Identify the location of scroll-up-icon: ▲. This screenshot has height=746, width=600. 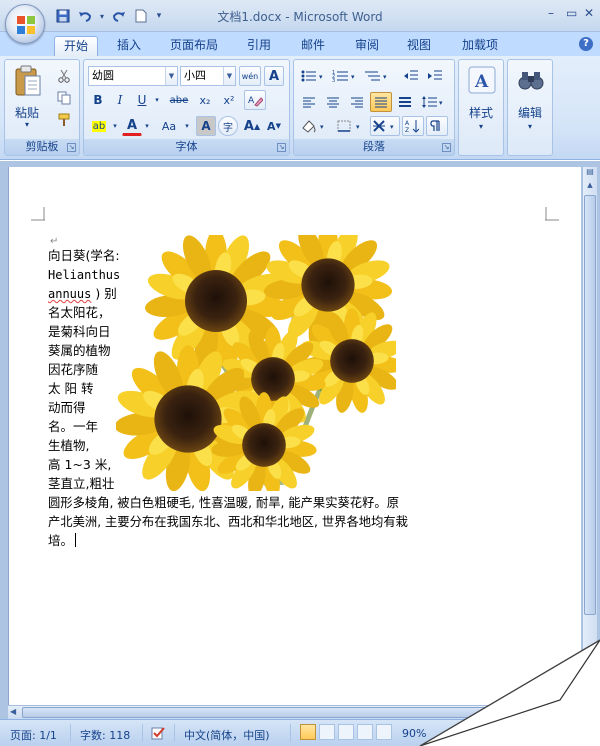
(590, 187).